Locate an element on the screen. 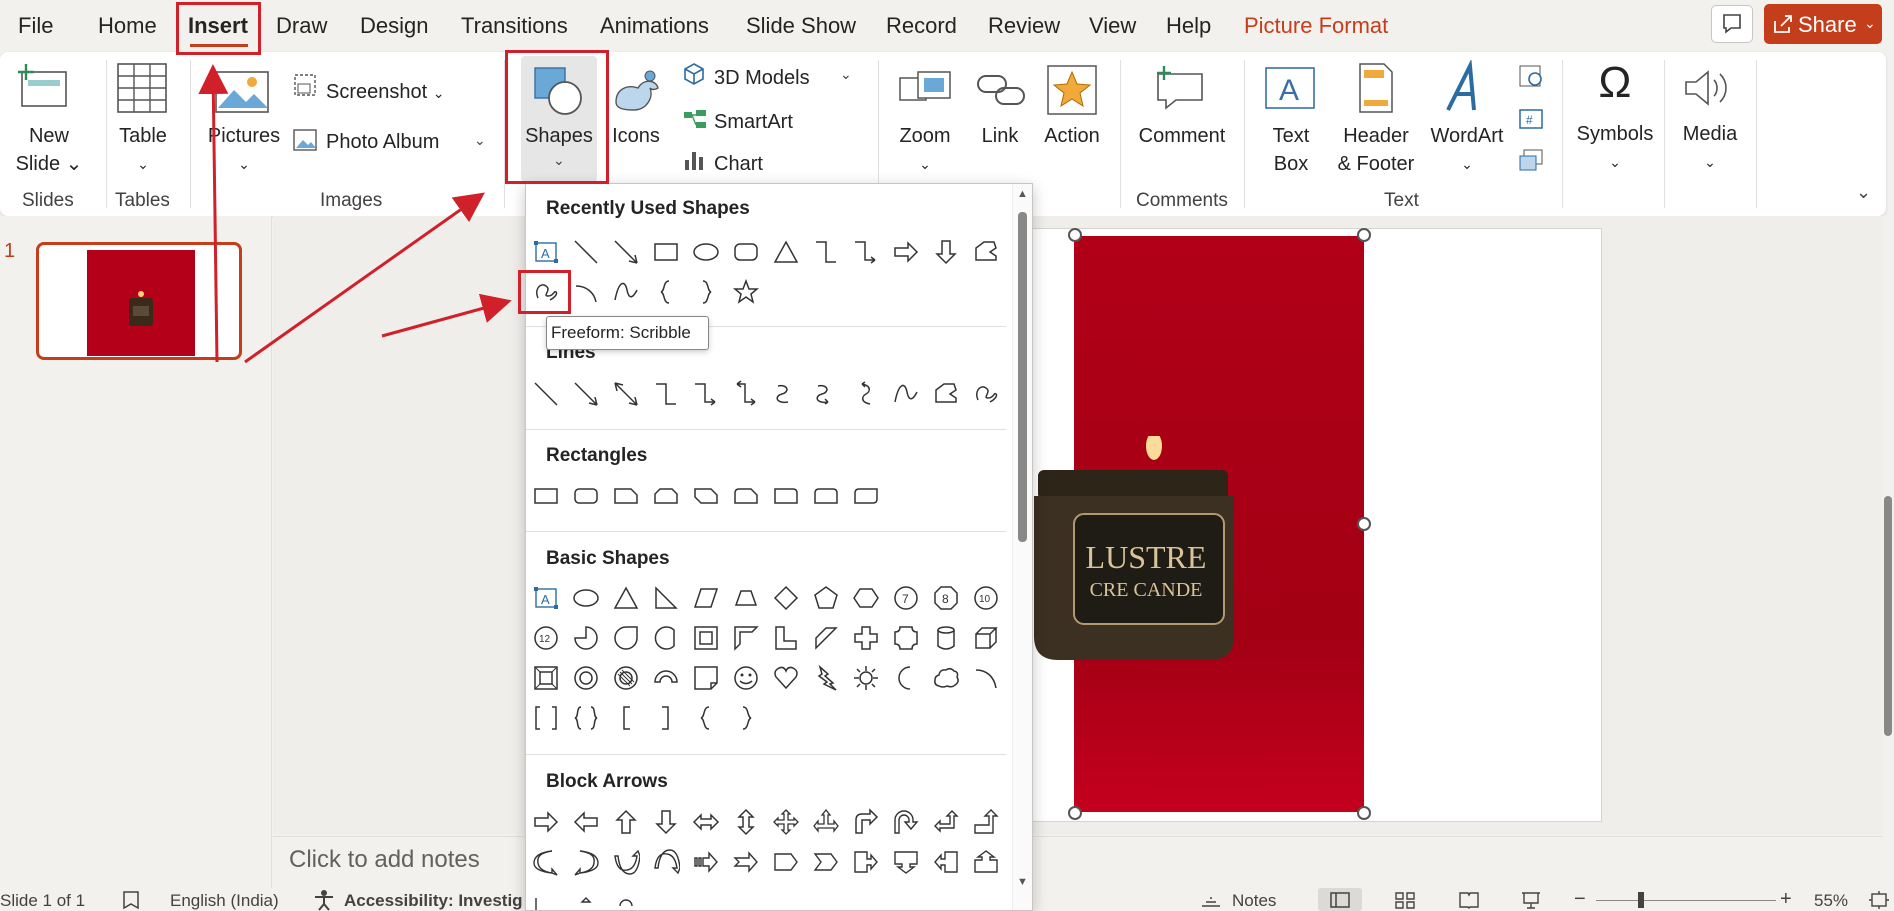  shape-notched-right-arrow is located at coordinates (746, 862).